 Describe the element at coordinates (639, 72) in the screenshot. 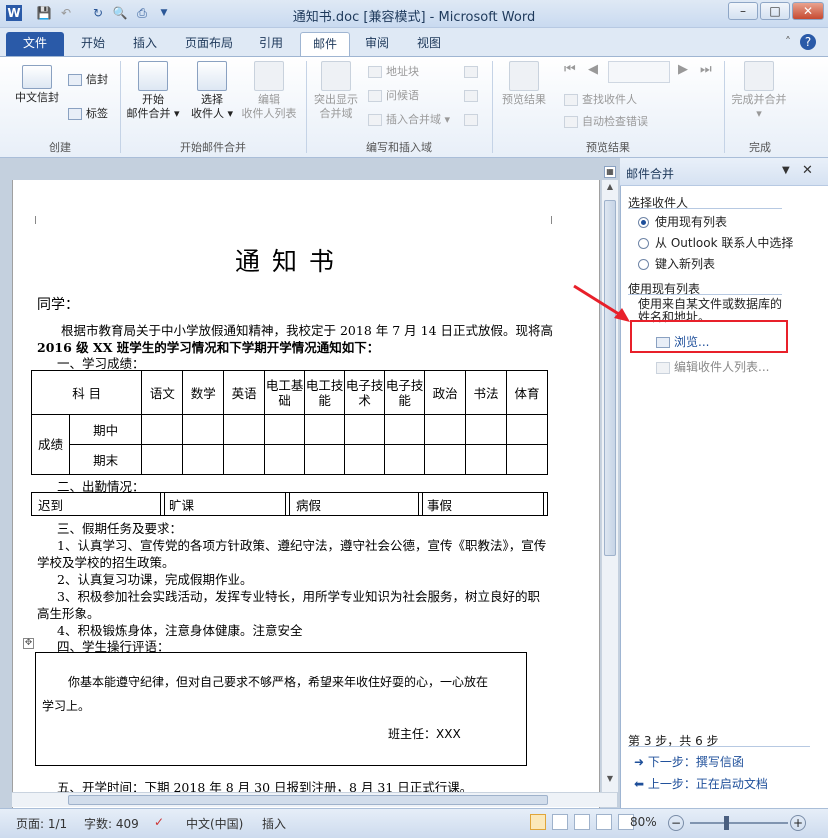

I see `record-number-input` at that location.